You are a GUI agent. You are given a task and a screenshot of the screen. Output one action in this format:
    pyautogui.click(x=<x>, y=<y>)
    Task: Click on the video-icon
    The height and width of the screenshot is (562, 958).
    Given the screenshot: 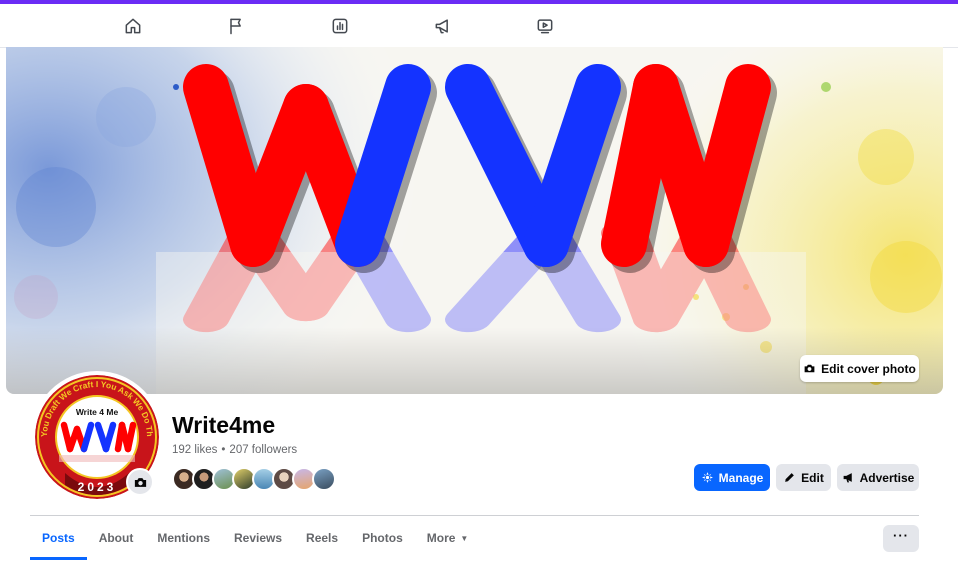 What is the action you would take?
    pyautogui.click(x=545, y=26)
    